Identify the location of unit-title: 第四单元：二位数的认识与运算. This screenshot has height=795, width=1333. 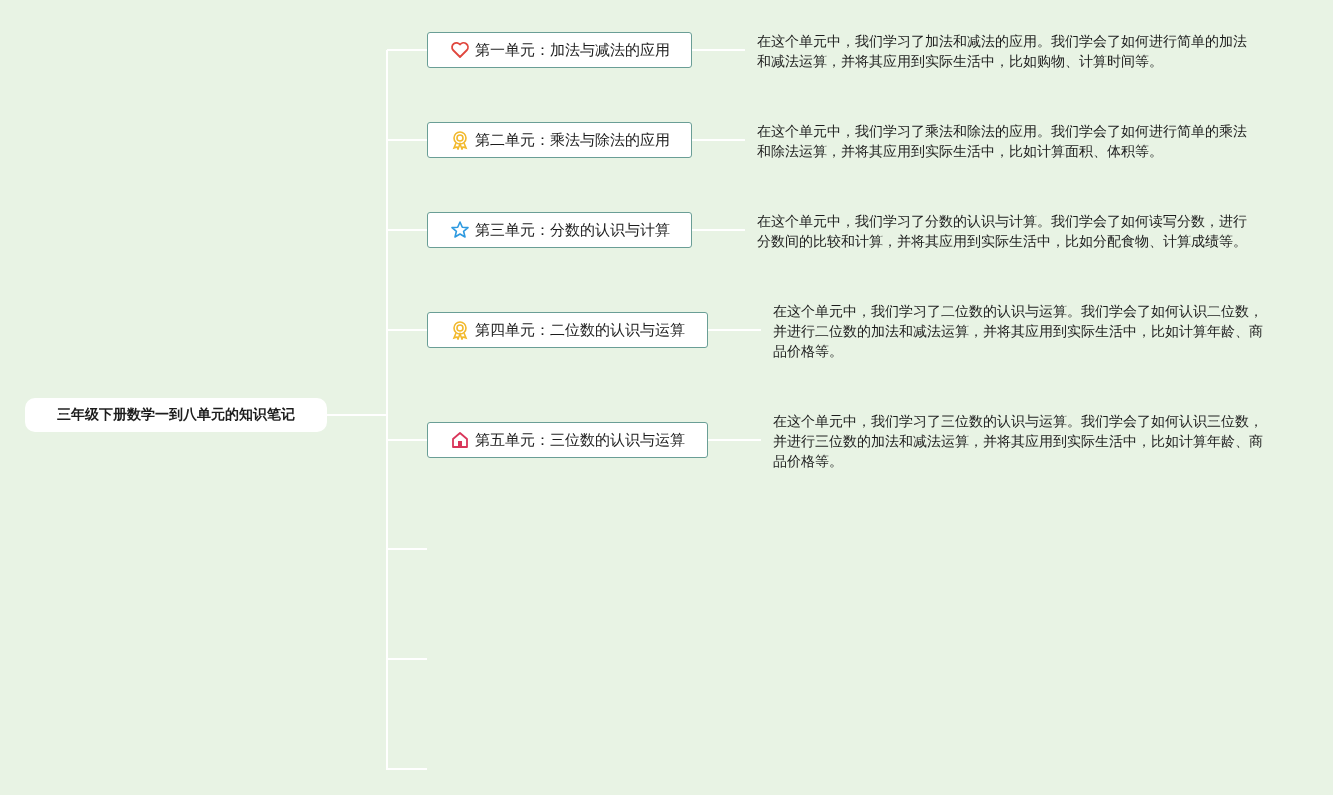
(580, 330).